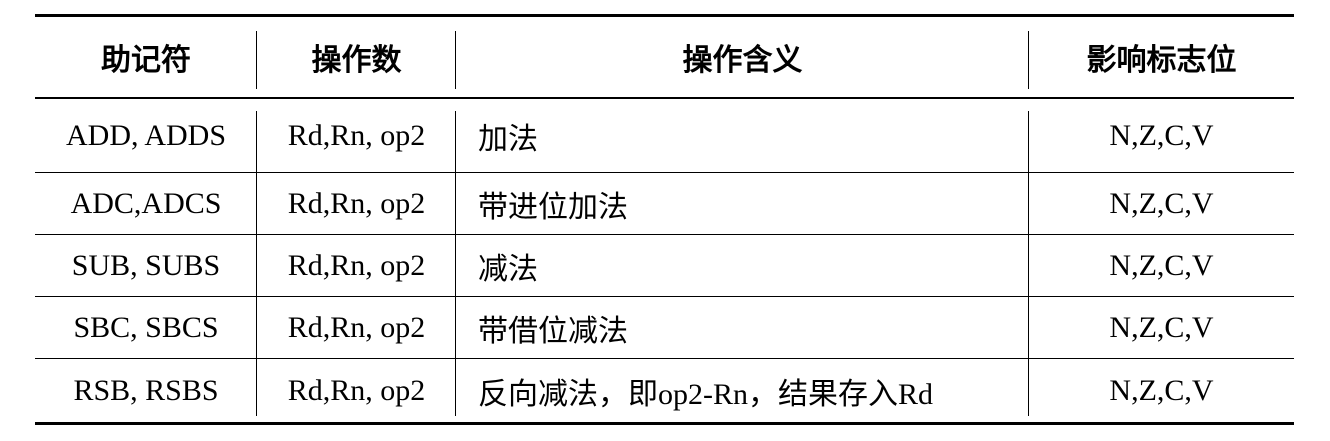  I want to click on header-meaning: 操作含义, so click(742, 57).